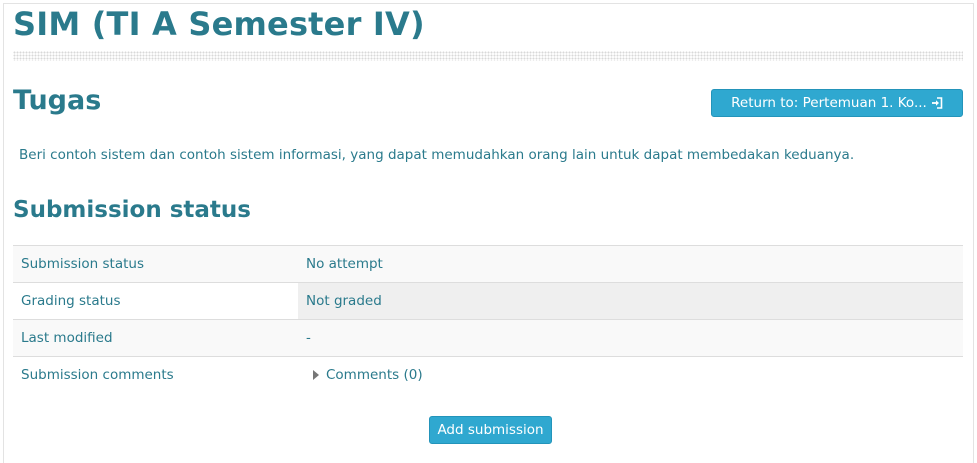  What do you see at coordinates (219, 24) in the screenshot?
I see `course-title: SIM (TI A Semester IV)` at bounding box center [219, 24].